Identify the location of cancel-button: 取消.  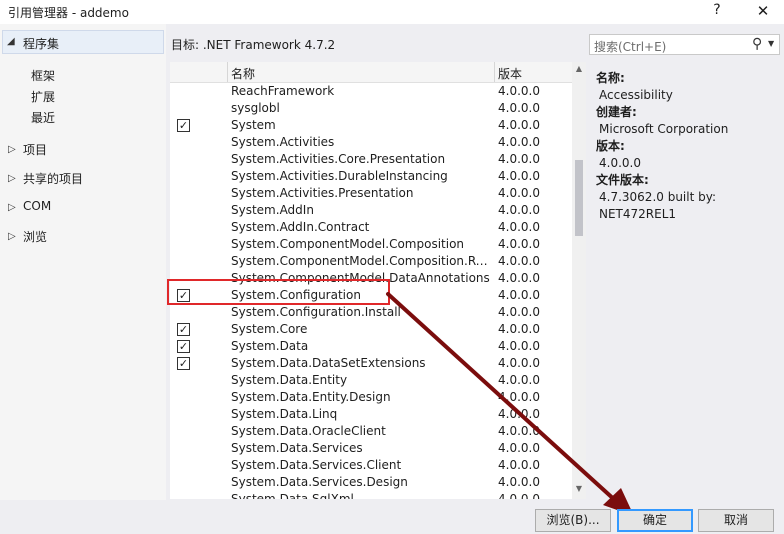
(736, 520).